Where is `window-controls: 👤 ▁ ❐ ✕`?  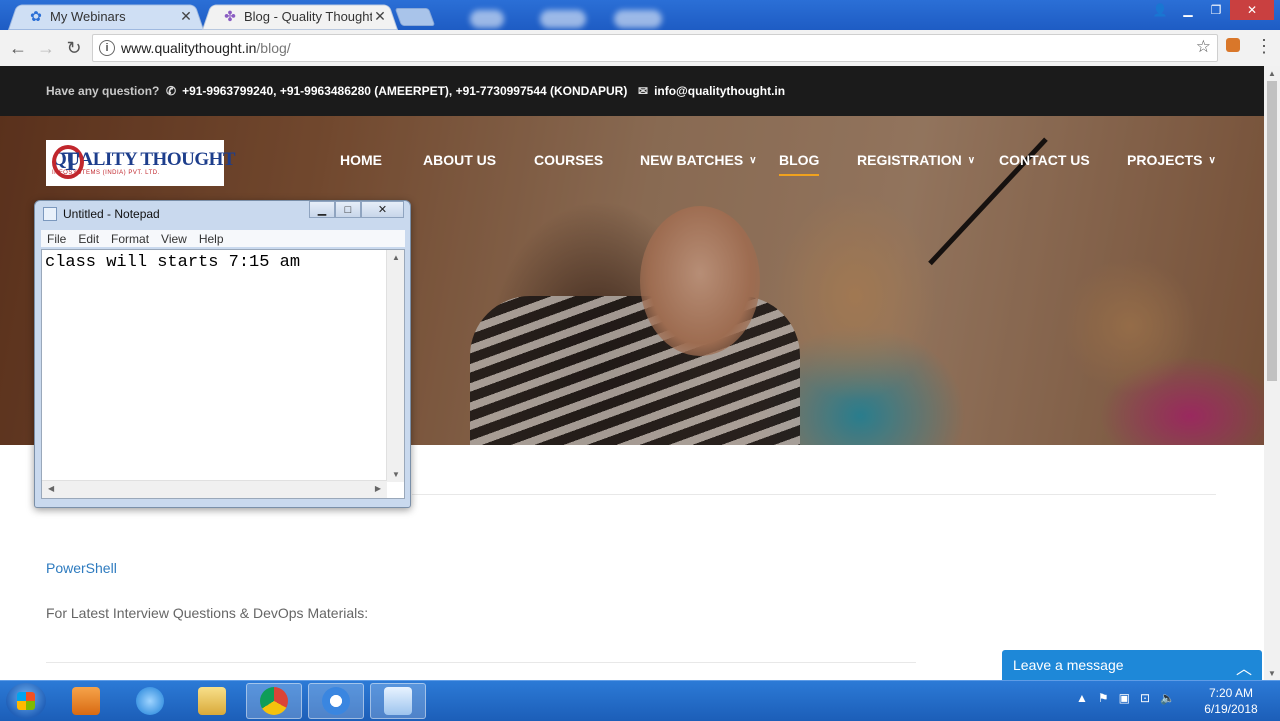
window-controls: 👤 ▁ ❐ ✕ is located at coordinates (1210, 10).